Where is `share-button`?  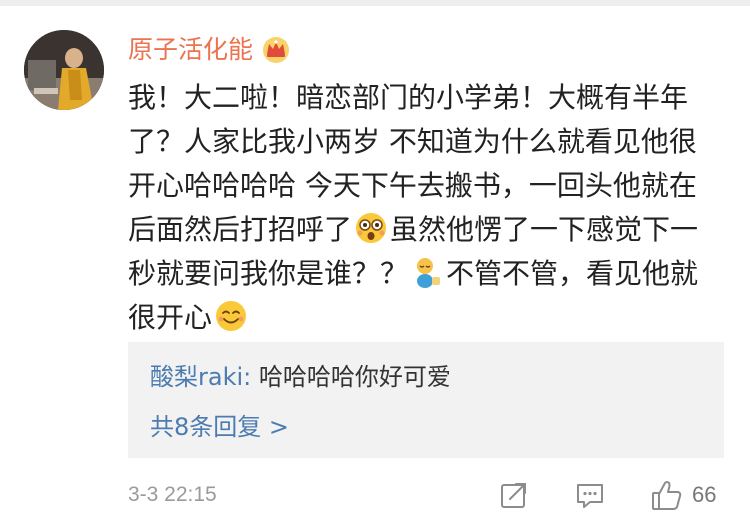
share-button is located at coordinates (514, 495).